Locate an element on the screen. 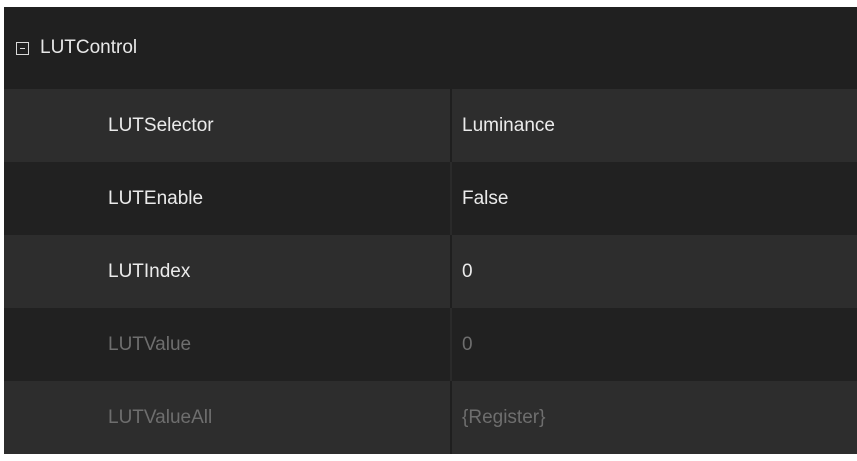  property-name: LUTIndex is located at coordinates (228, 271).